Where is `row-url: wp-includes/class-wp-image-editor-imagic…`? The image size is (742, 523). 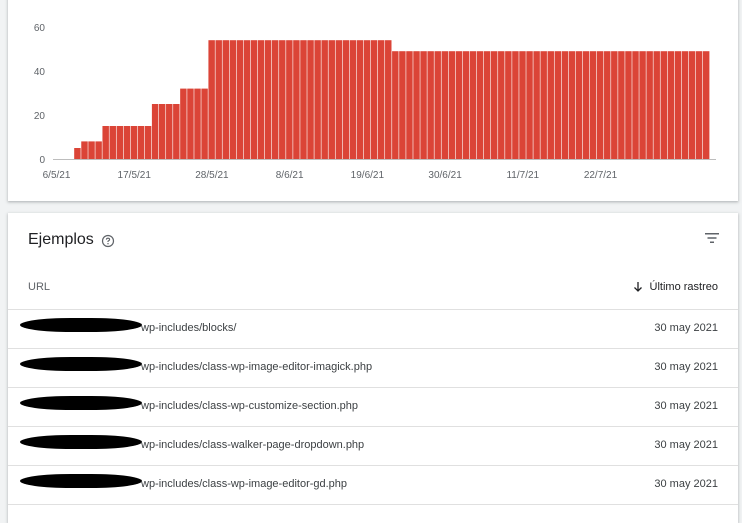 row-url: wp-includes/class-wp-image-editor-imagic… is located at coordinates (257, 367).